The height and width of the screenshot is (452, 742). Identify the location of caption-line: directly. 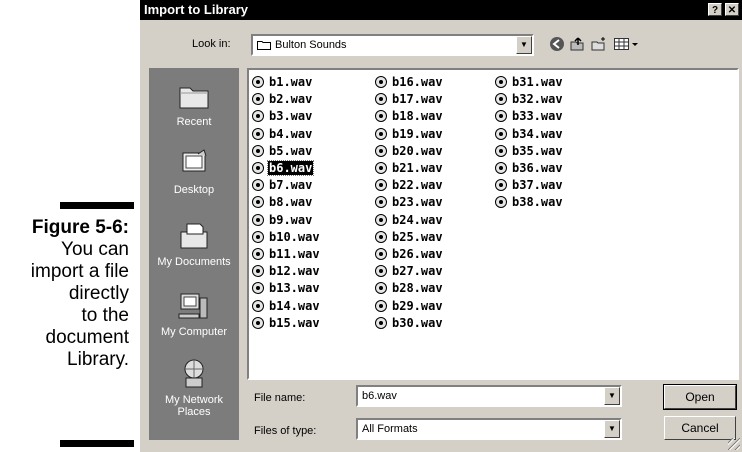
(98, 293).